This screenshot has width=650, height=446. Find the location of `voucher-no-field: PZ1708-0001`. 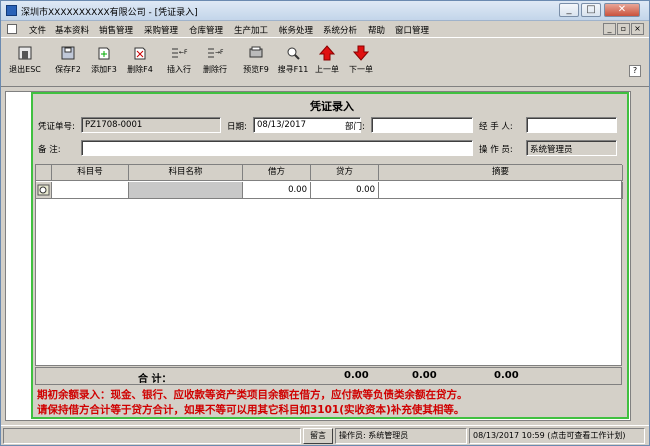

voucher-no-field: PZ1708-0001 is located at coordinates (151, 125).